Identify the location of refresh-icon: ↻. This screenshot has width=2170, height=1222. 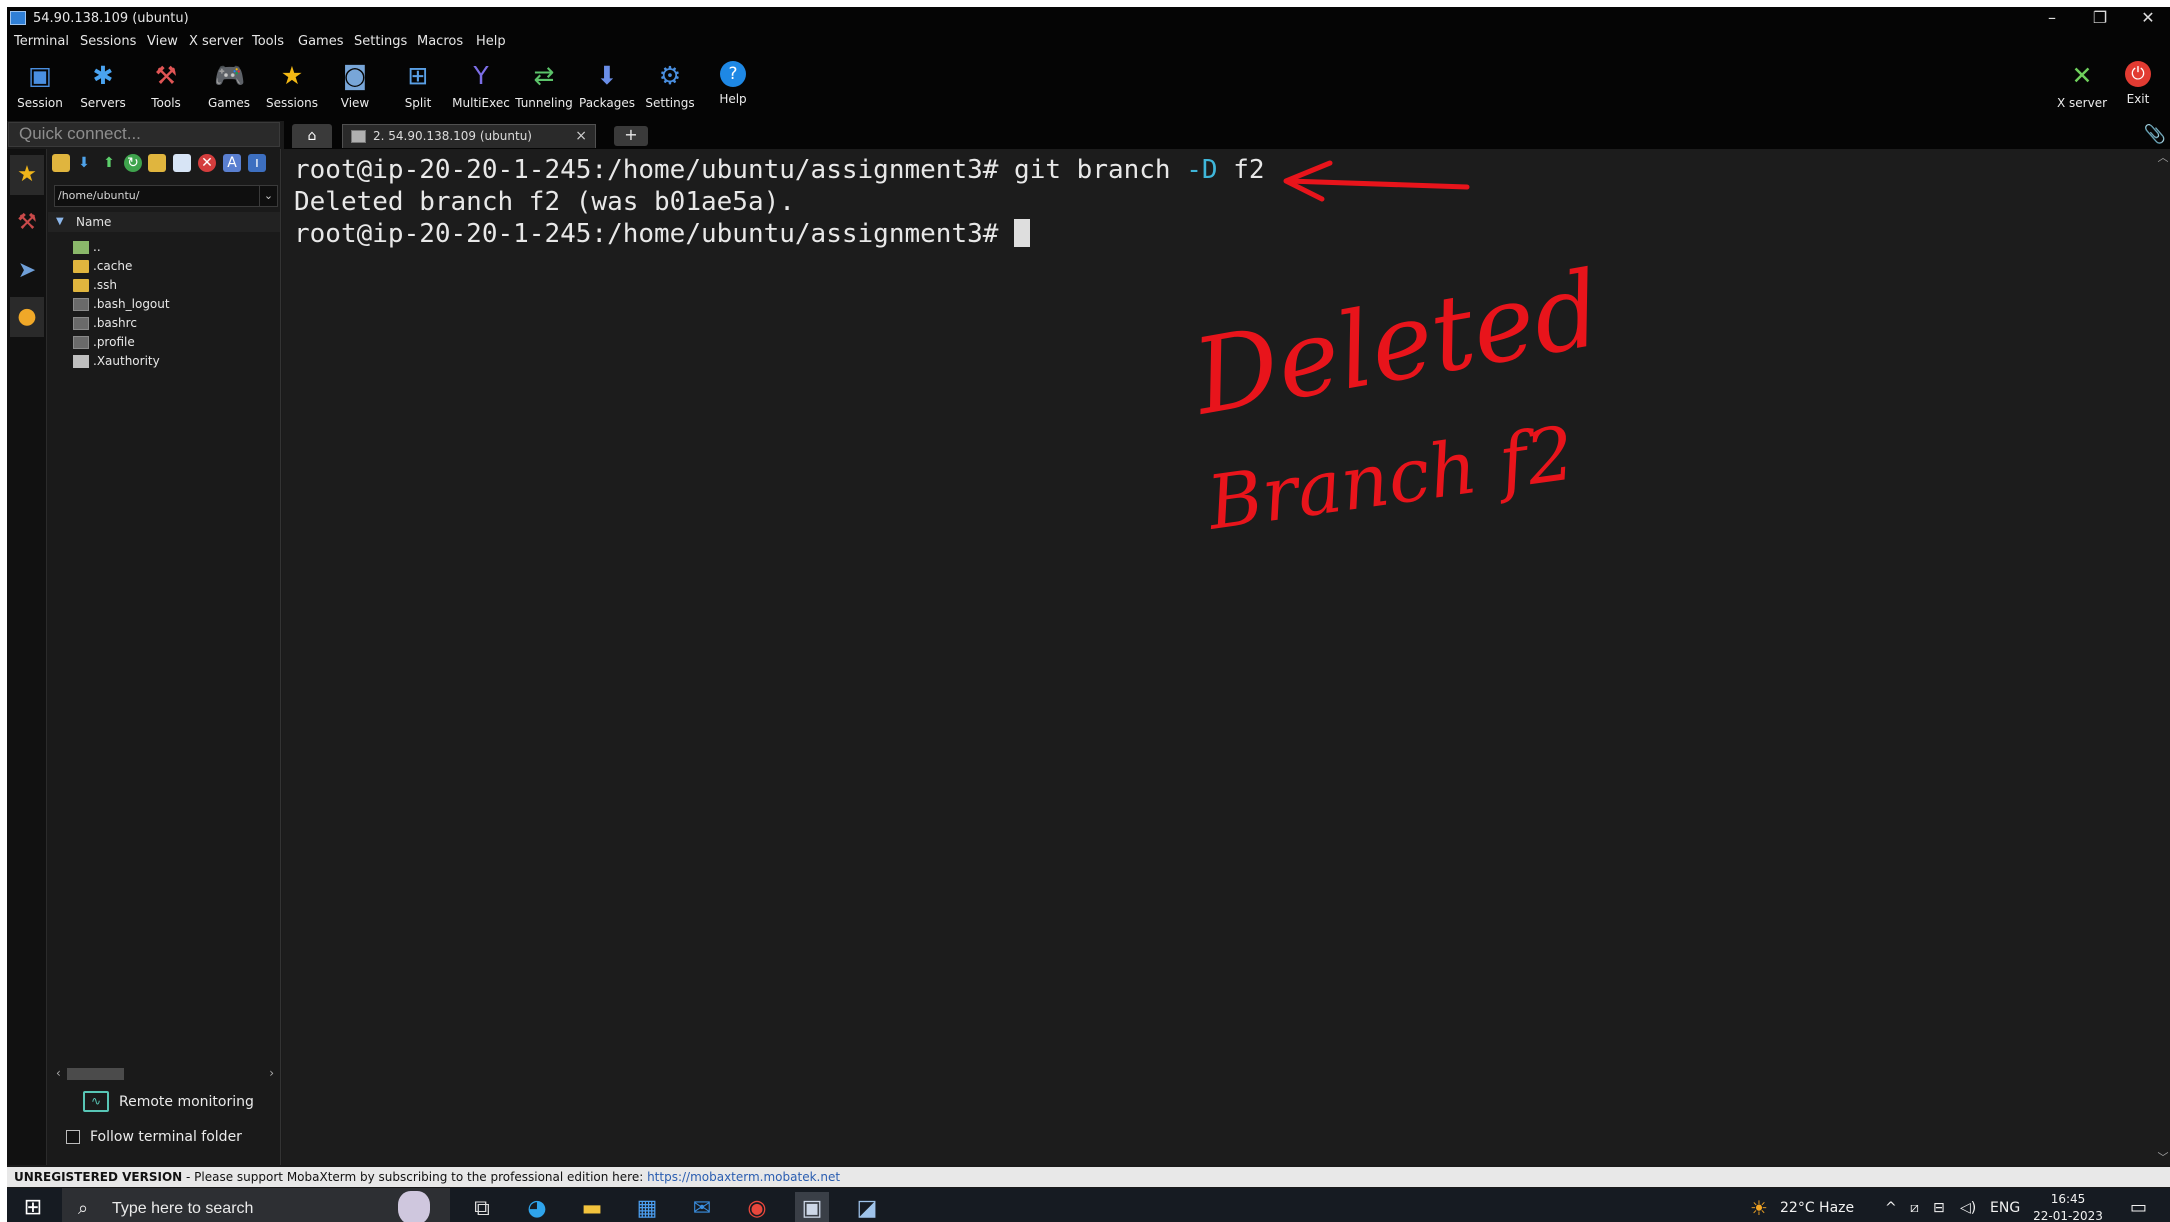
(133, 163).